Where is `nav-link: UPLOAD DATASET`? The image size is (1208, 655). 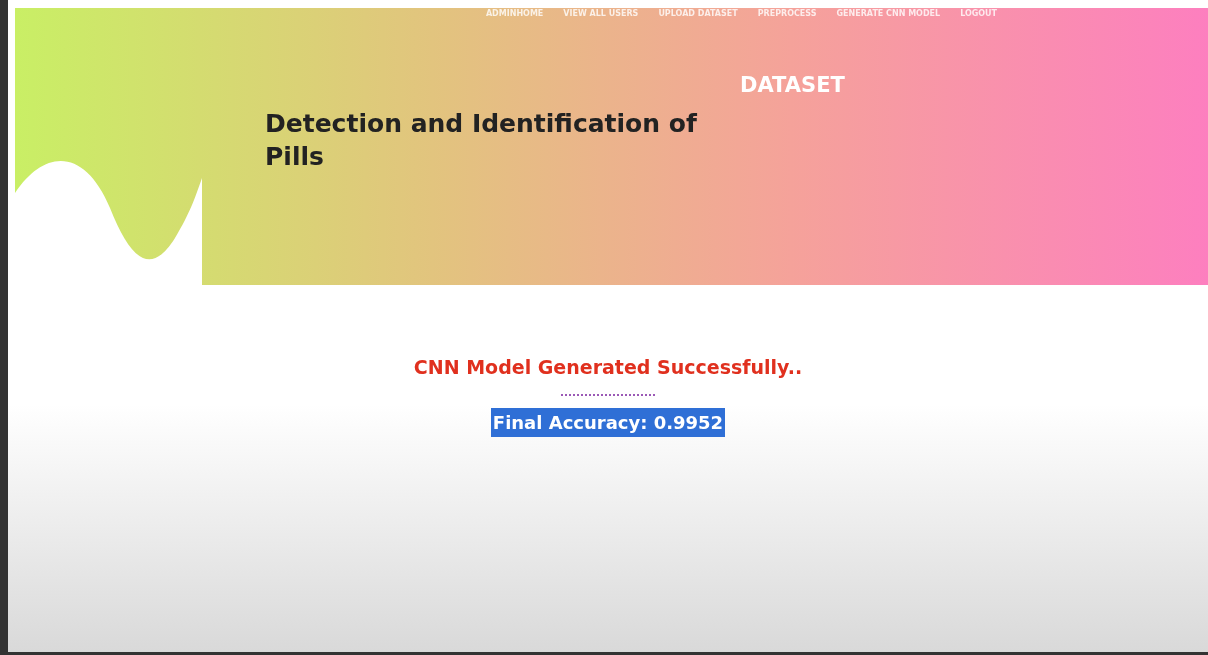 nav-link: UPLOAD DATASET is located at coordinates (698, 14).